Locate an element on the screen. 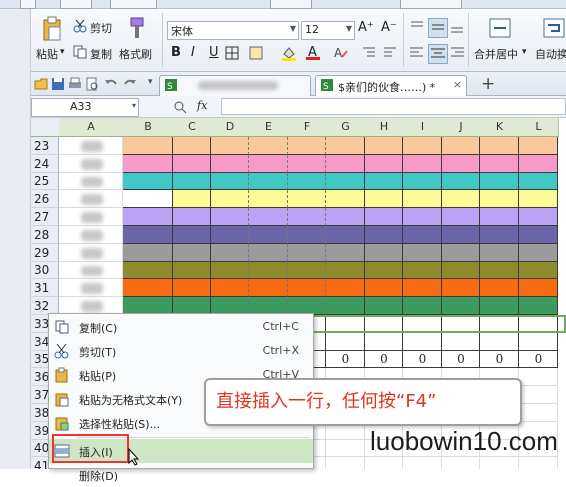 Image resolution: width=566 pixels, height=487 pixels. strip-tab is located at coordinates (76, 4).